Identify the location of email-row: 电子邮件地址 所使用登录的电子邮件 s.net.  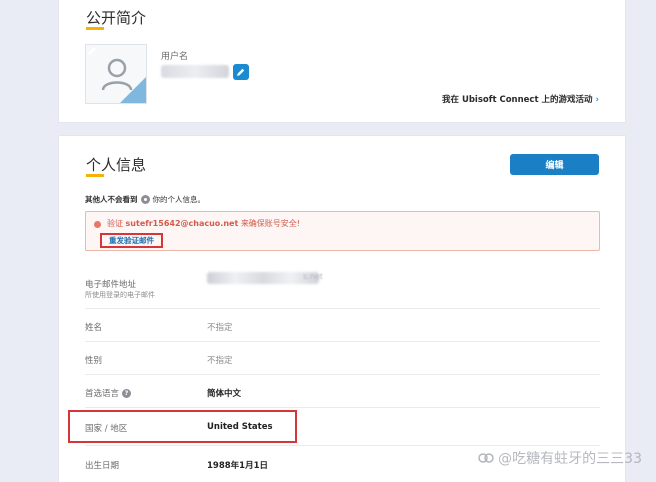
(342, 283).